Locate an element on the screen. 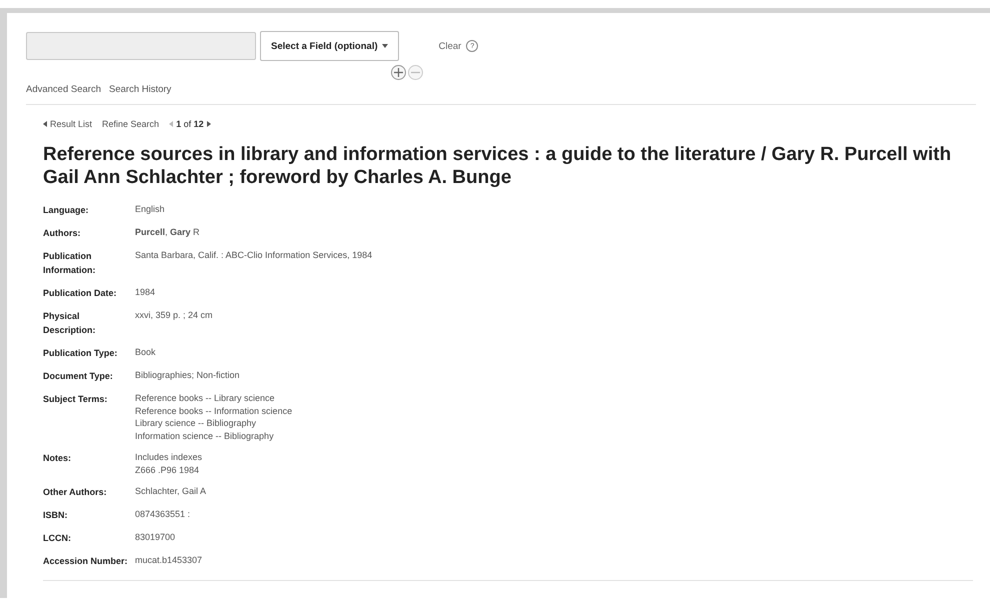  search-link: Search History is located at coordinates (140, 89).